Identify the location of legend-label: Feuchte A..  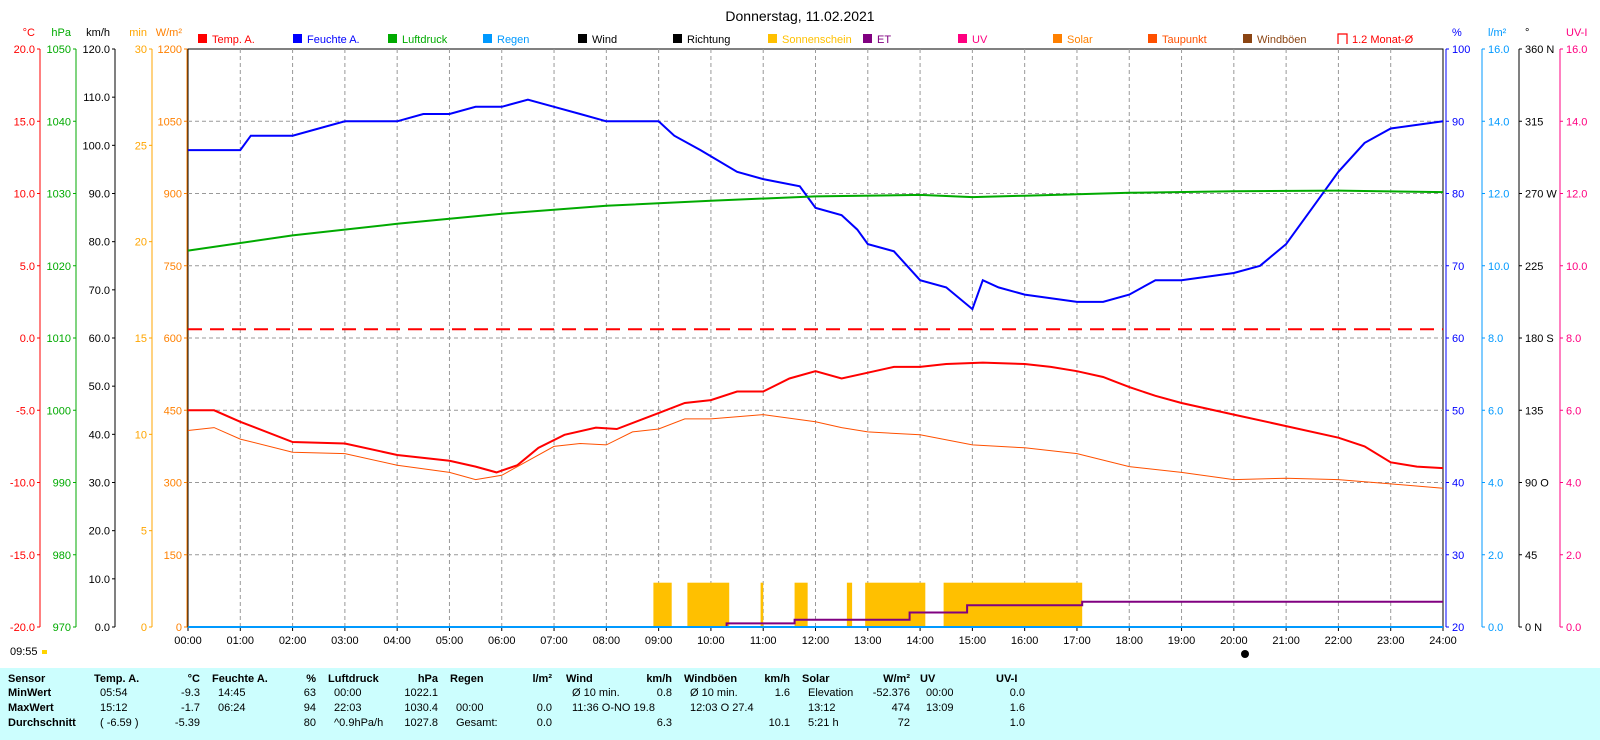
(333, 40).